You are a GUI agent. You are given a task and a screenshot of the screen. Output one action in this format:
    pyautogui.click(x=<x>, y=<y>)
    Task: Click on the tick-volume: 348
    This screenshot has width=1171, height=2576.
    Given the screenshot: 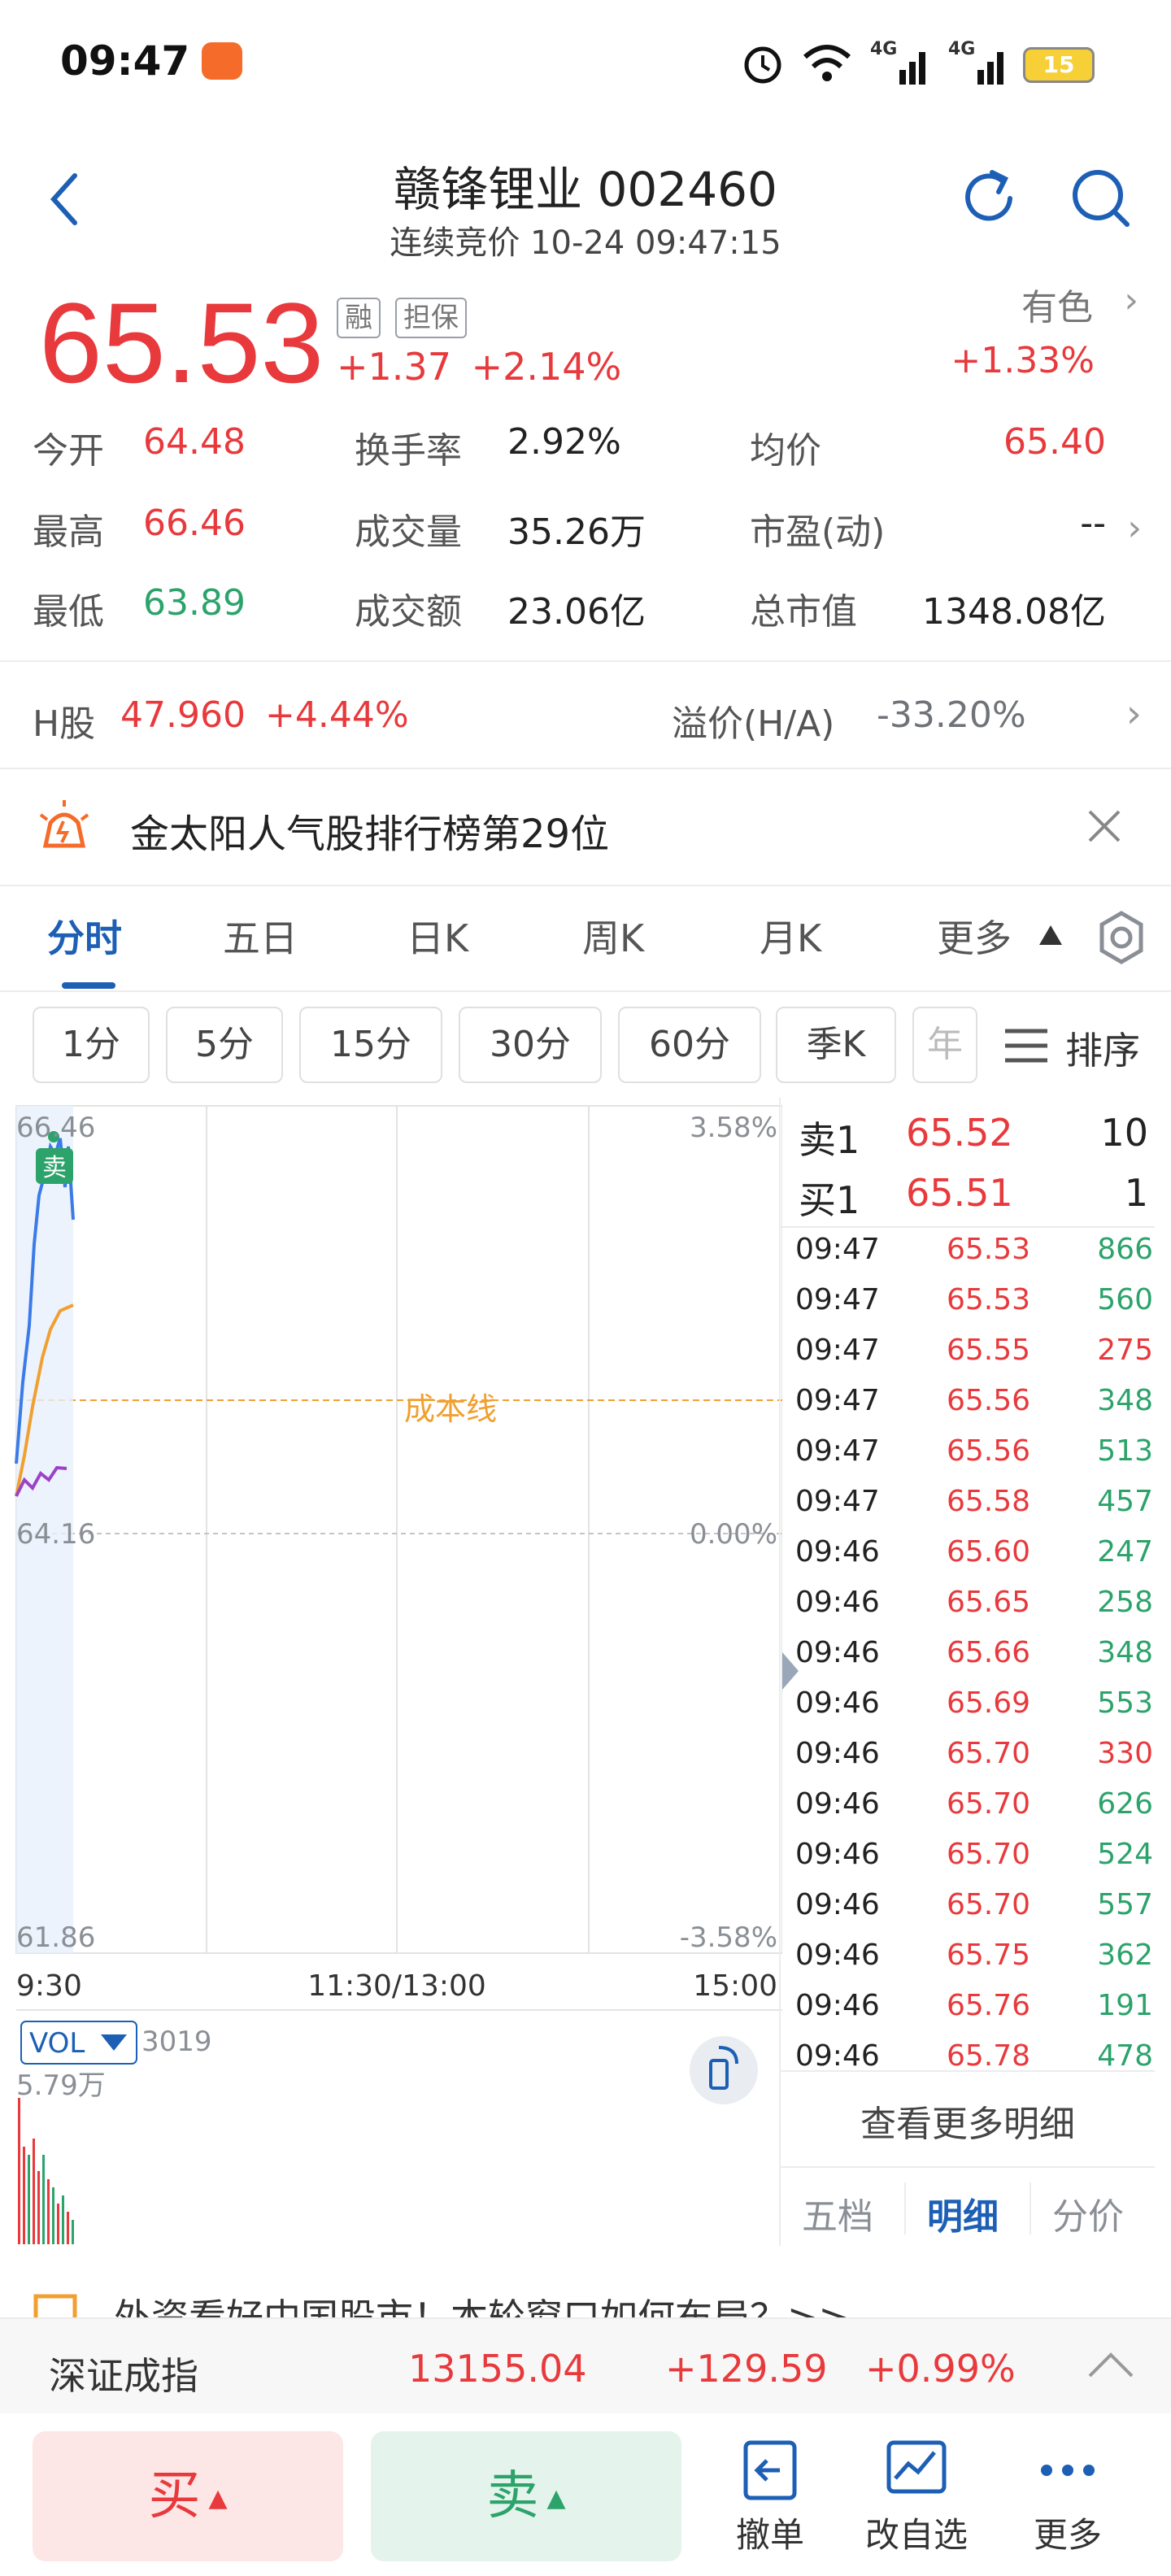 What is the action you would take?
    pyautogui.click(x=1125, y=1652)
    